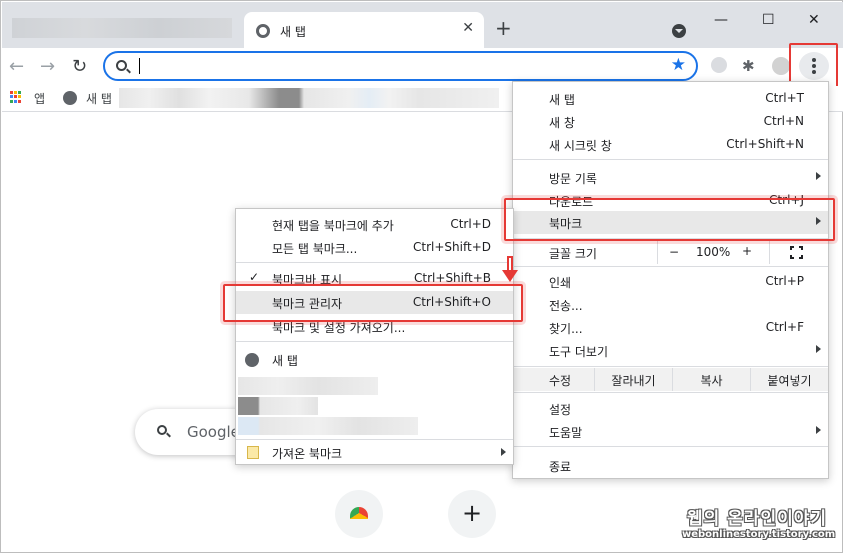 Image resolution: width=843 pixels, height=553 pixels. Describe the element at coordinates (333, 226) in the screenshot. I see `submenu-item-label: 현재 탭을 북마크에 추가` at that location.